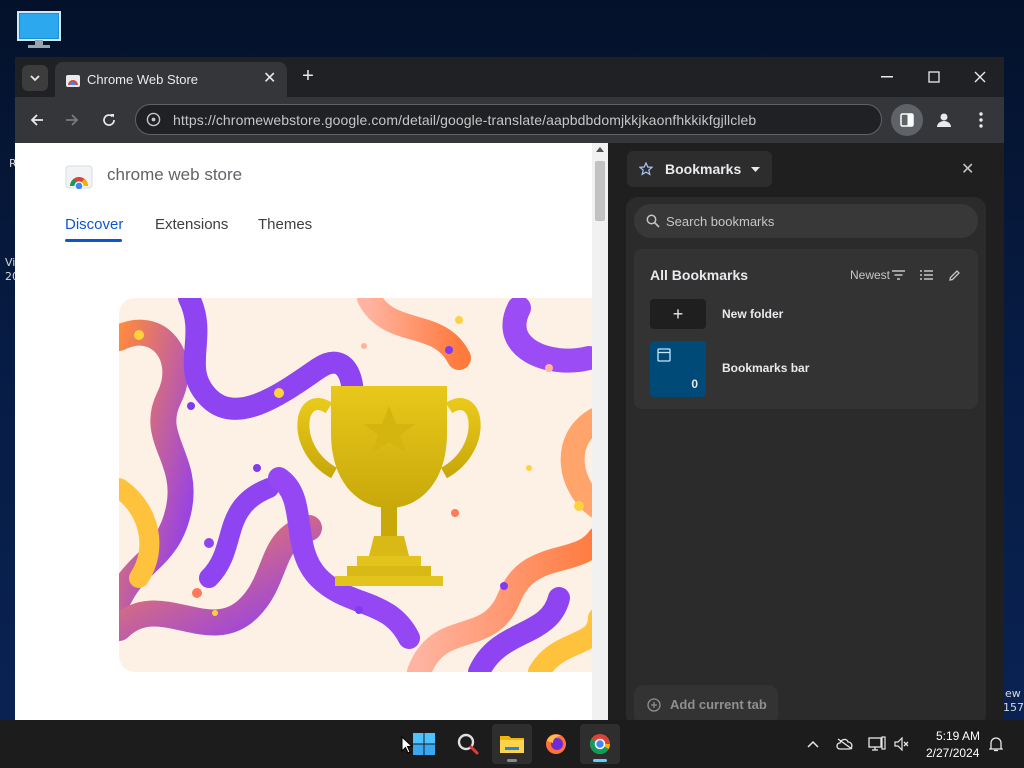 The image size is (1024, 768). Describe the element at coordinates (926, 275) in the screenshot. I see `list-view-icon` at that location.